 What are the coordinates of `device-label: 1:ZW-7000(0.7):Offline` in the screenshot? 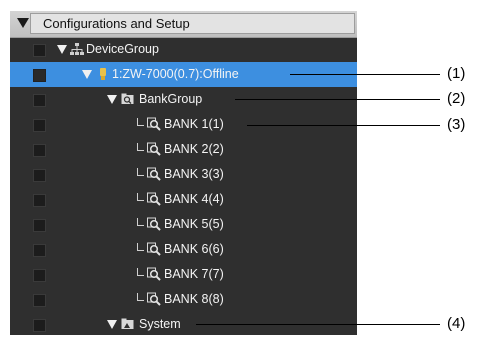 It's located at (175, 74).